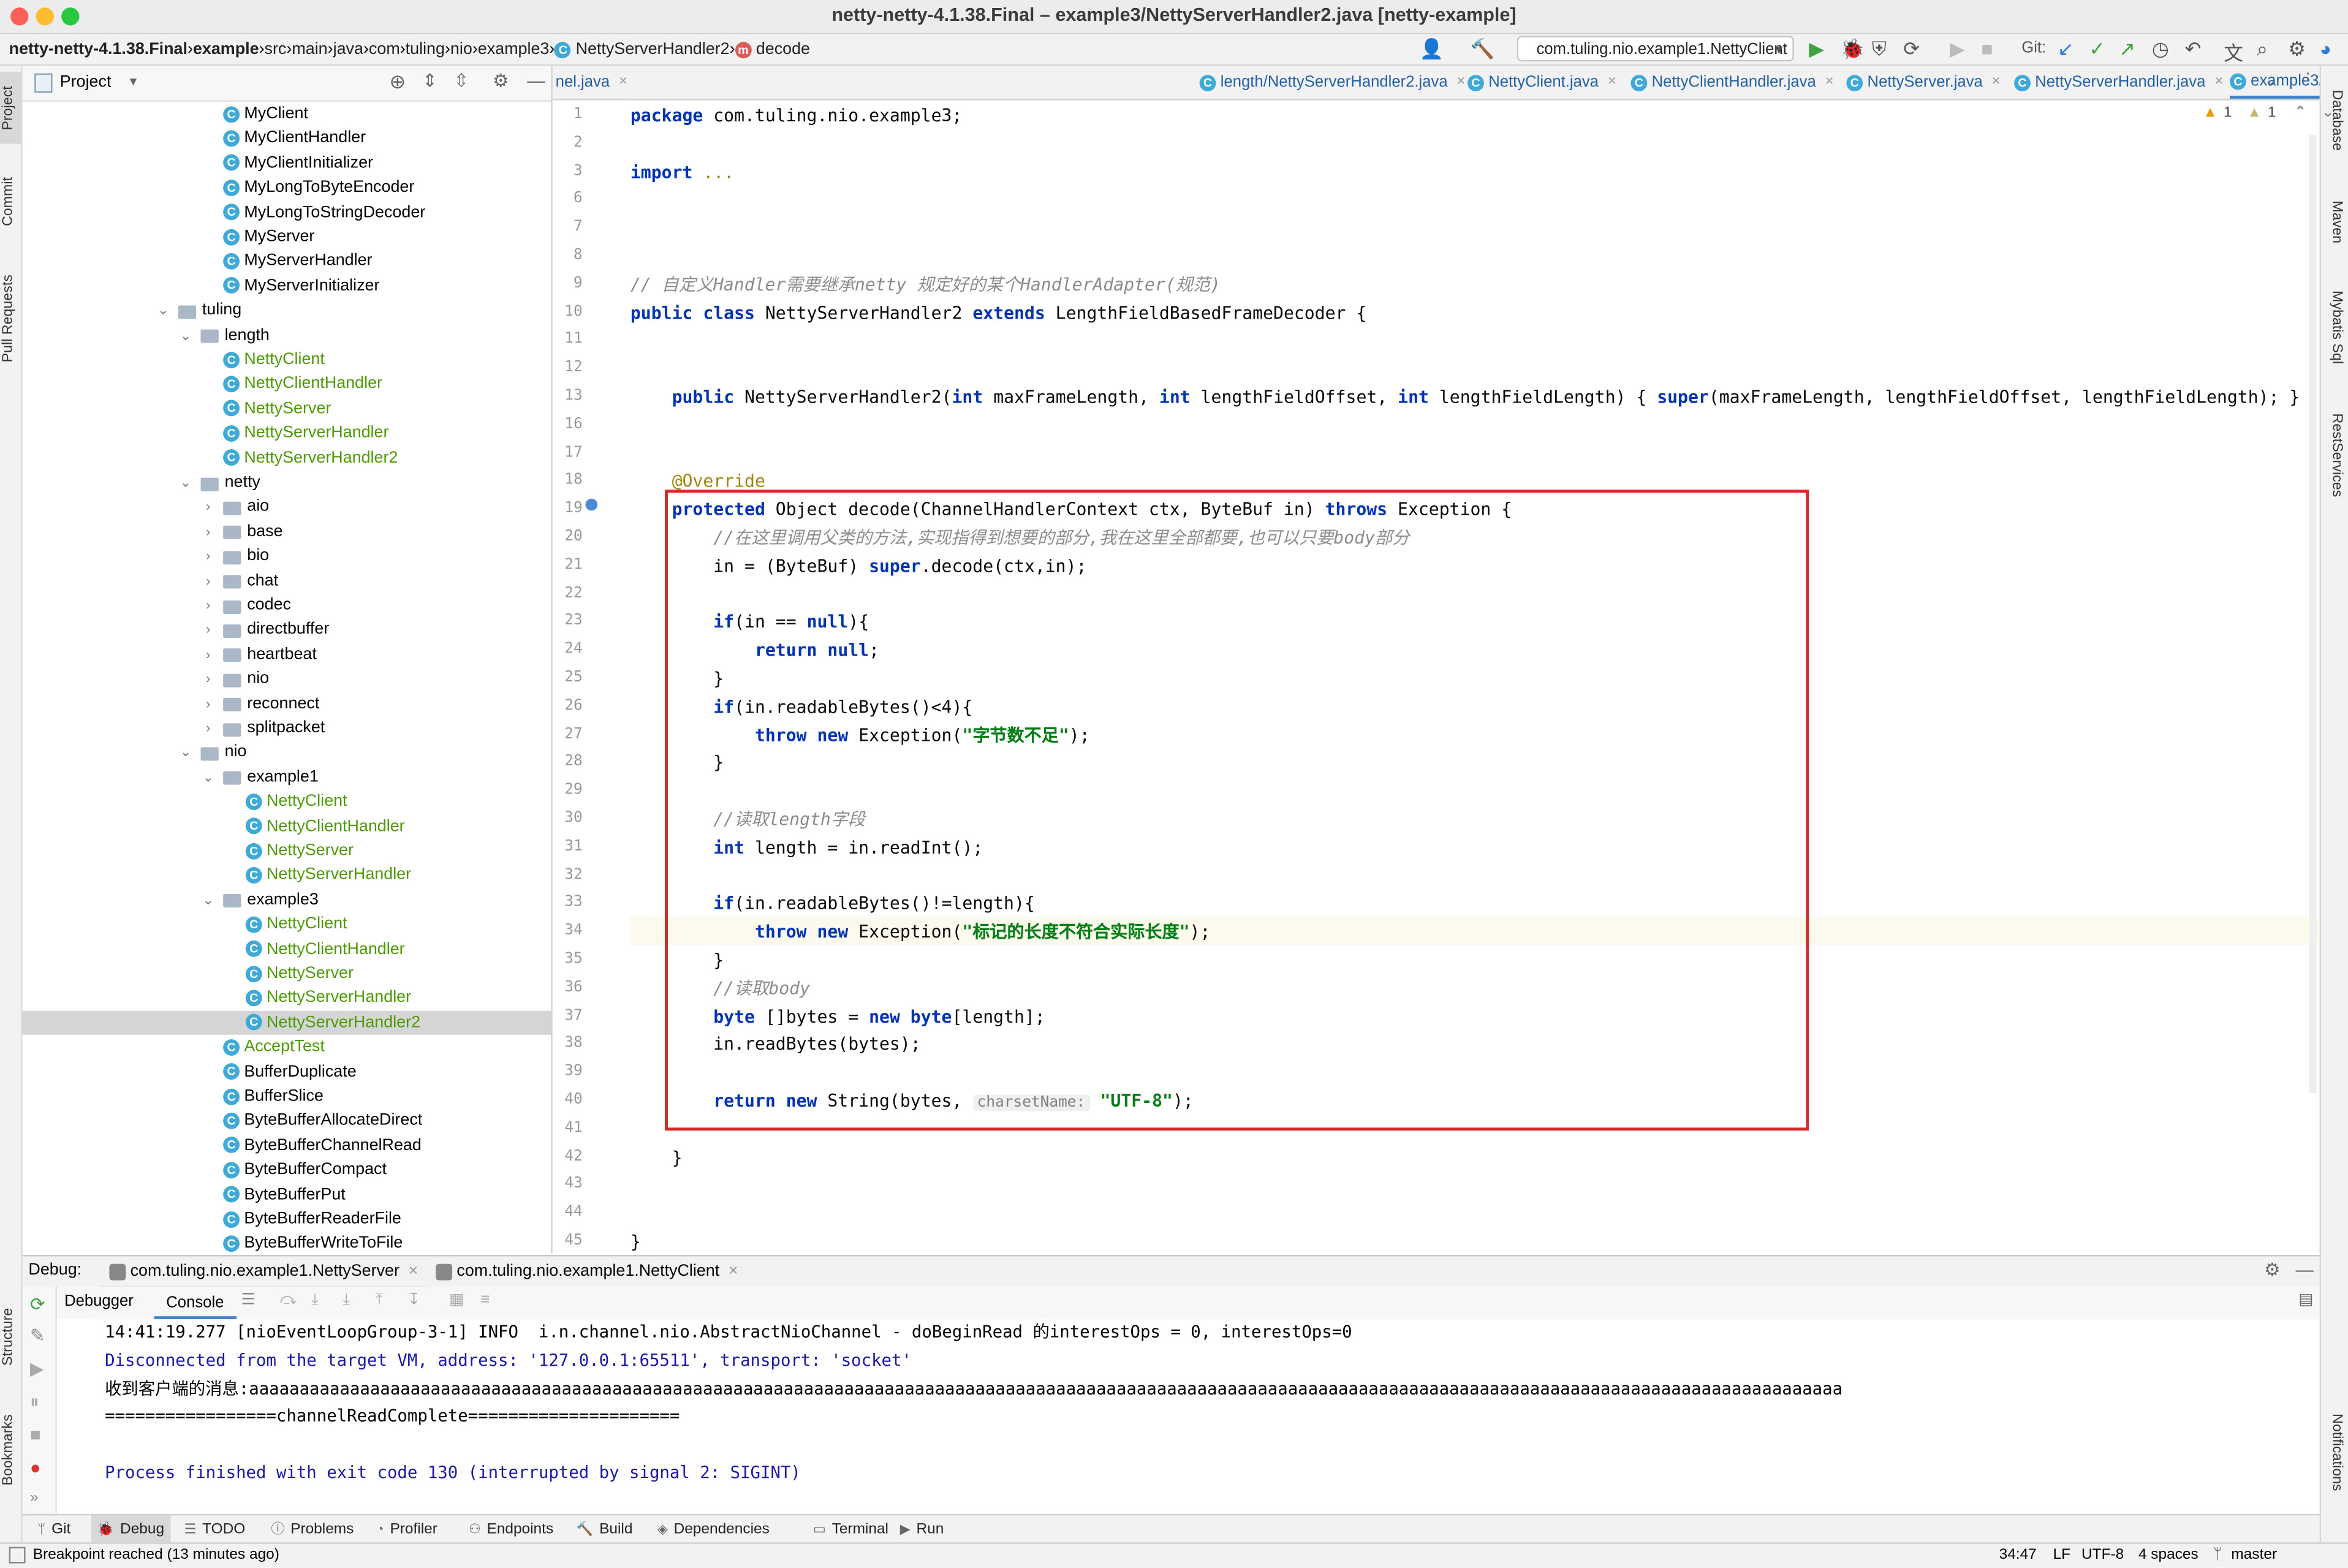 This screenshot has width=2348, height=1568. I want to click on breadcrumb-item: m decode, so click(772, 49).